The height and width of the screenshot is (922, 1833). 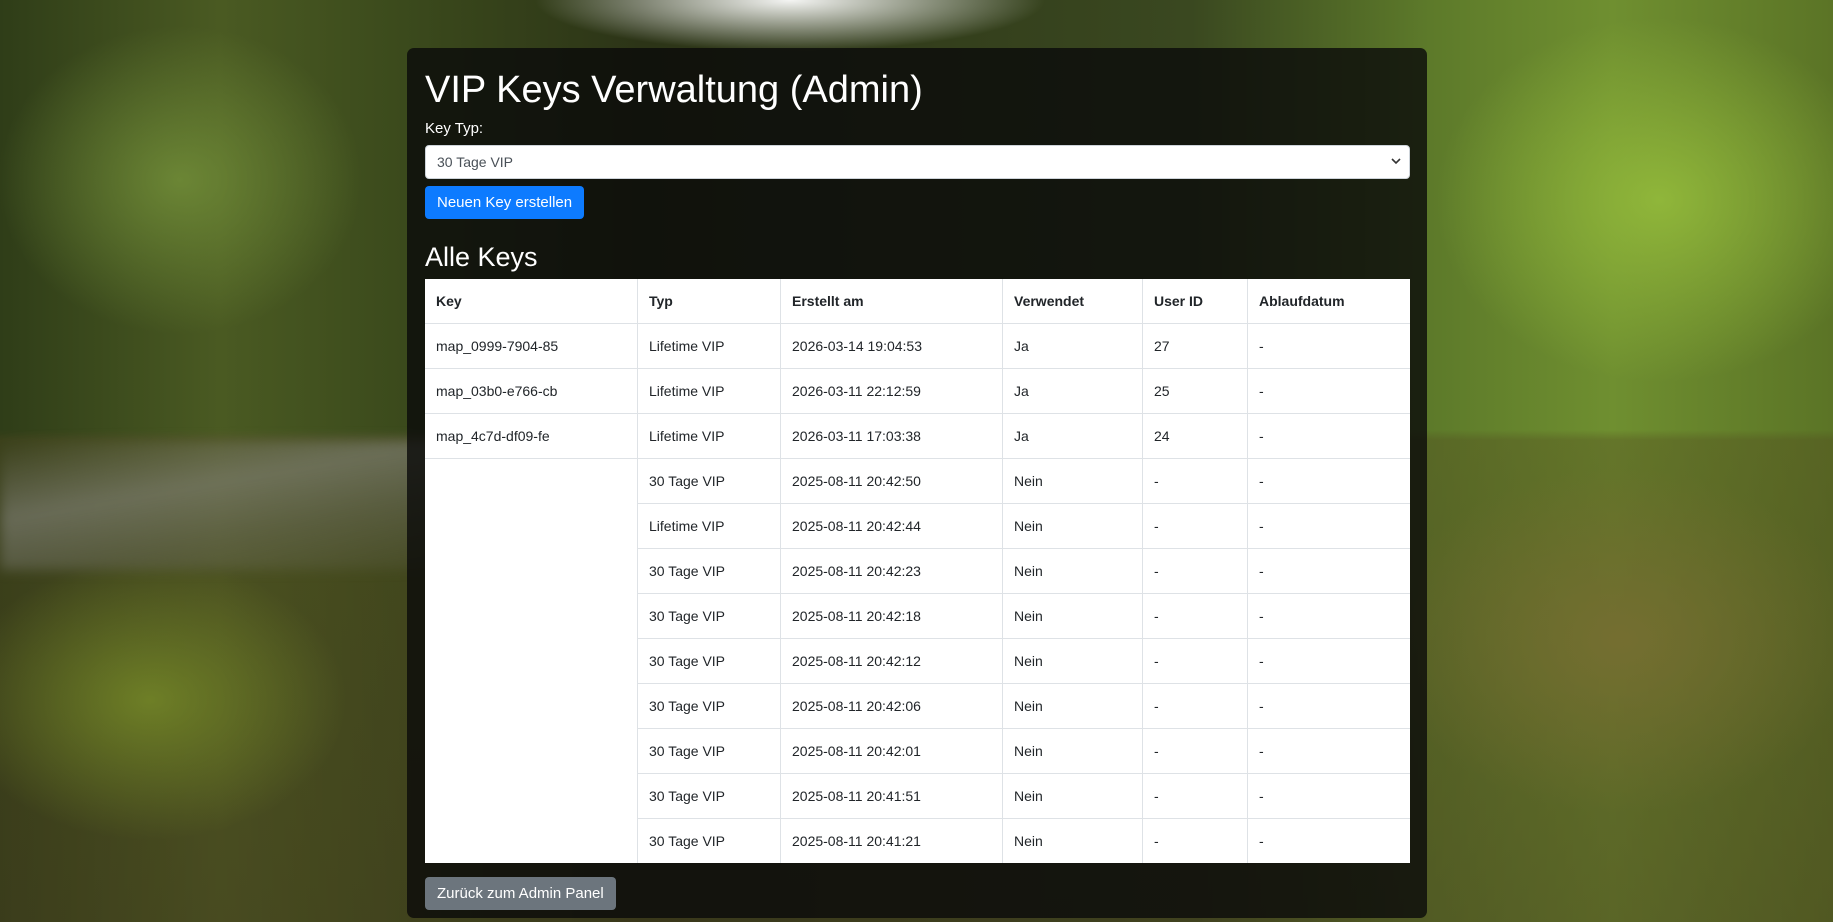 What do you see at coordinates (531, 346) in the screenshot?
I see `cell-key: map_0999-7904-85` at bounding box center [531, 346].